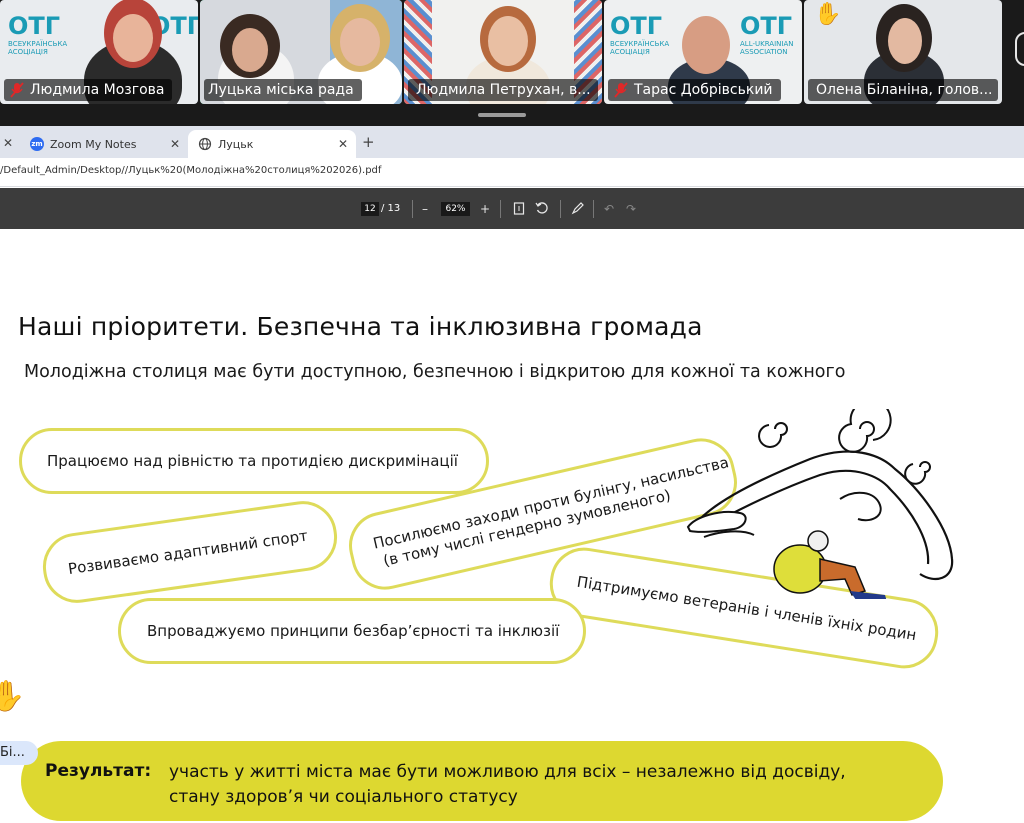  I want to click on participant-tile: Луцька міська рада, so click(301, 52).